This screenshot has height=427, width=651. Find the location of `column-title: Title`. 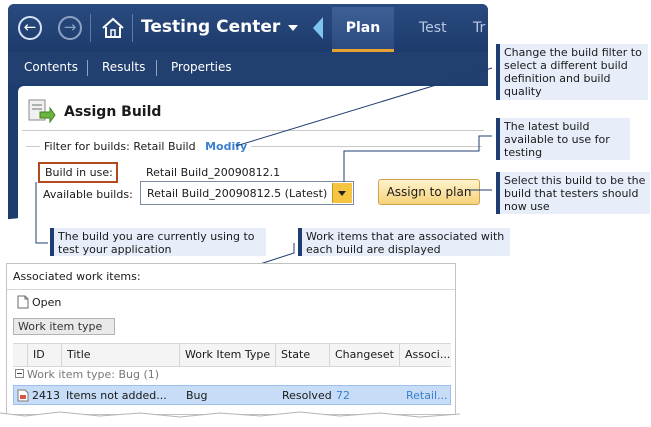

column-title: Title is located at coordinates (79, 354).